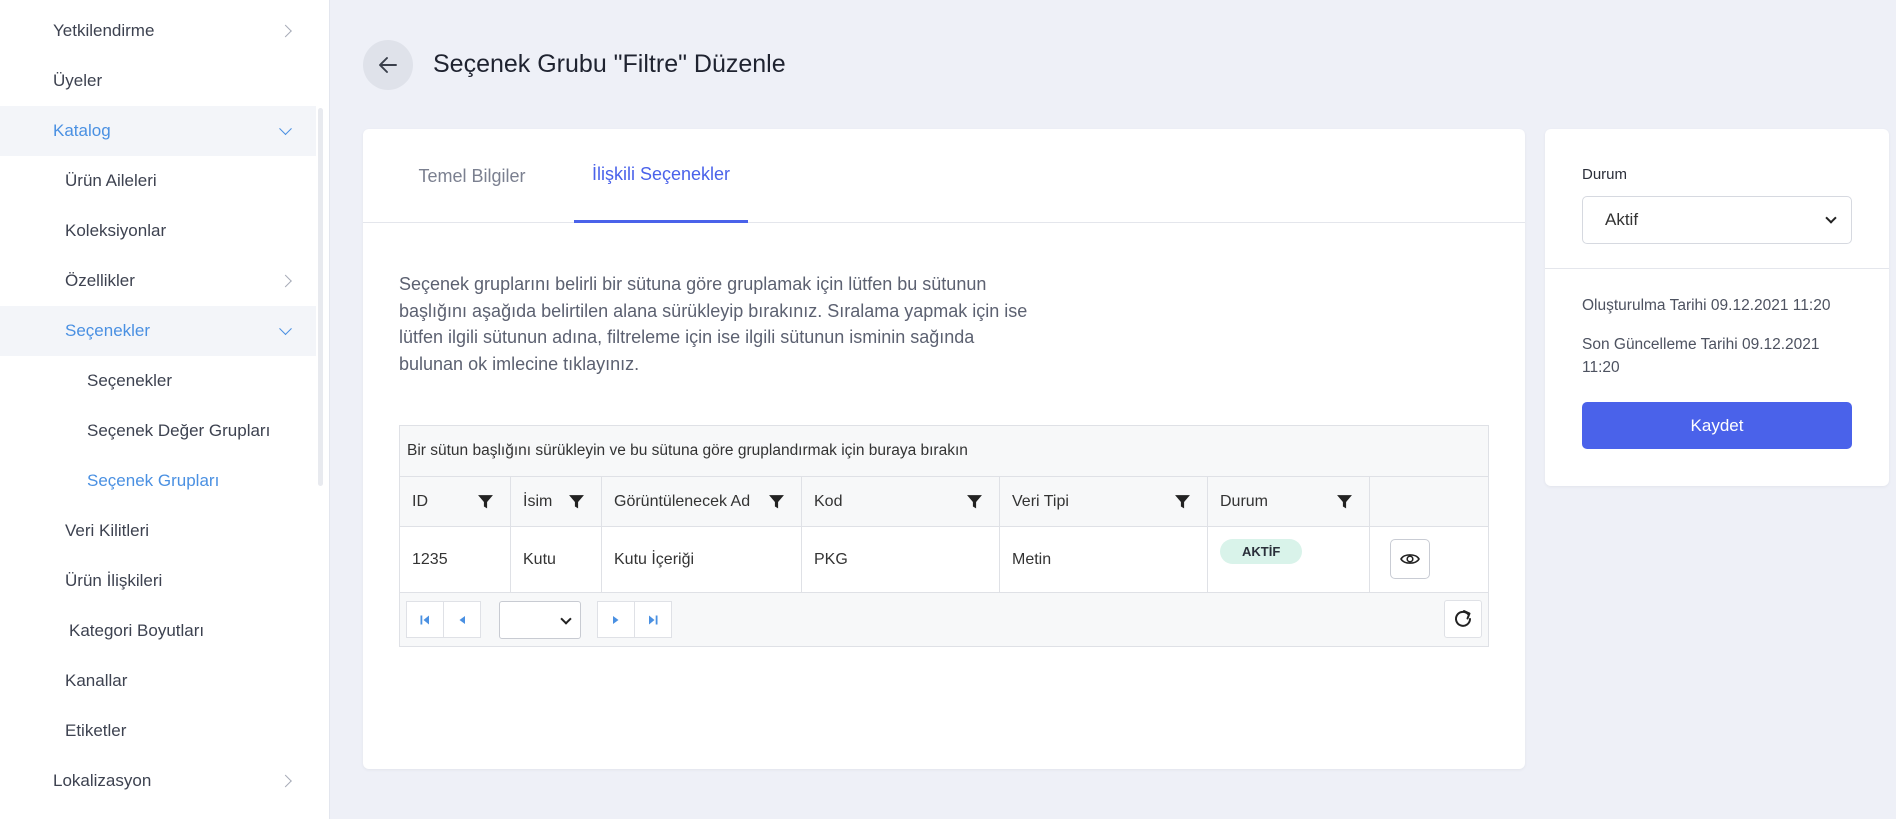  Describe the element at coordinates (1289, 501) in the screenshot. I see `column-header-durum: Durum` at that location.